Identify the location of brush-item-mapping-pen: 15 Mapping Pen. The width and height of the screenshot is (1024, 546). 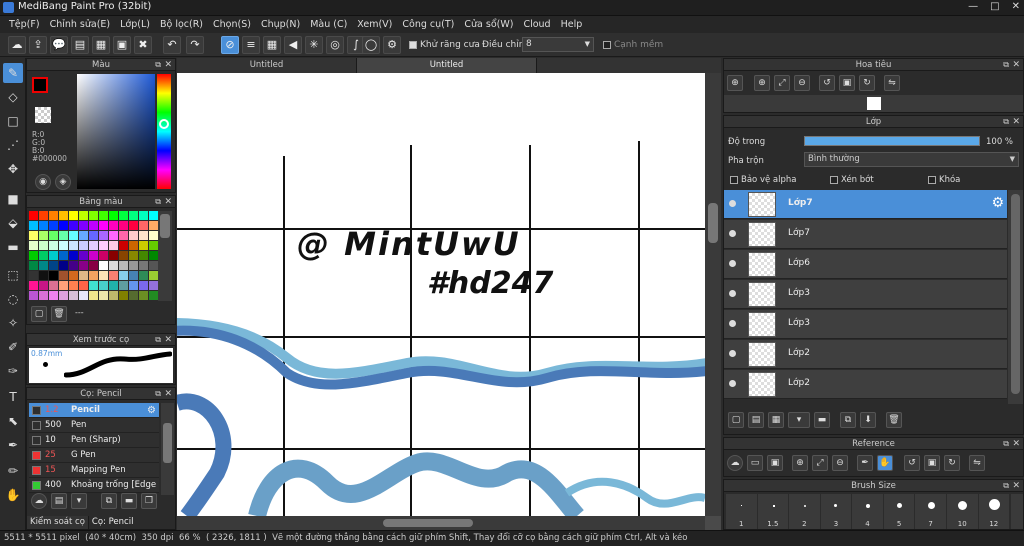
(94, 470).